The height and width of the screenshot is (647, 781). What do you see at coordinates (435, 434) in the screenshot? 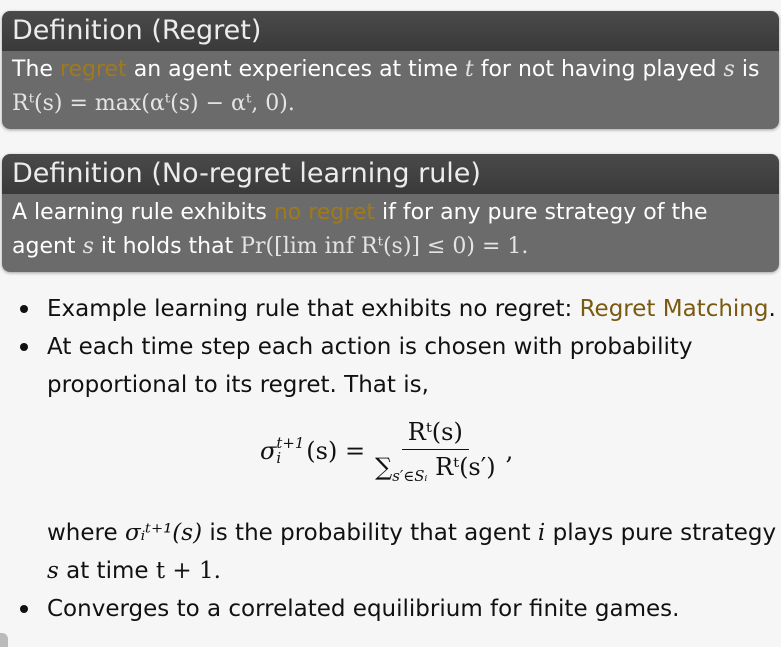
I see `equation-numerator: Rᵗ(s)` at bounding box center [435, 434].